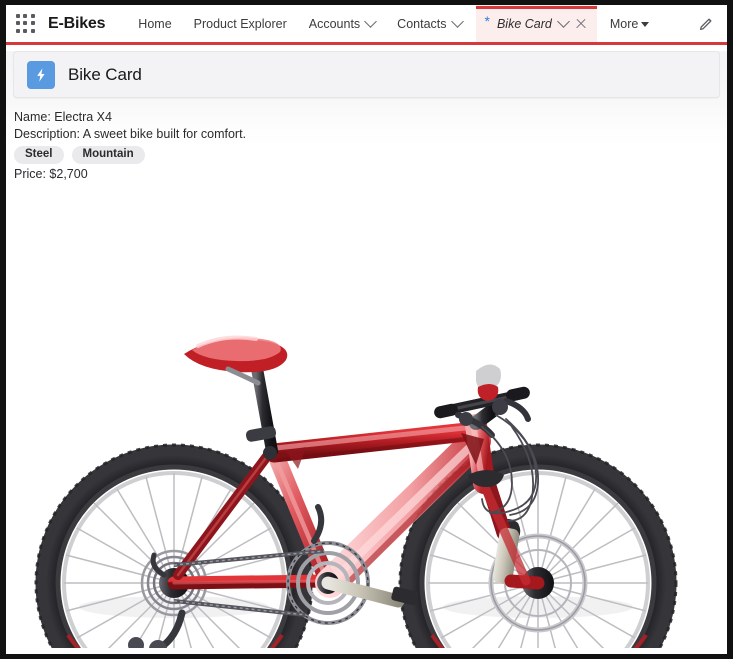 This screenshot has height=659, width=733. What do you see at coordinates (41, 74) in the screenshot?
I see `lightning-bolt-icon` at bounding box center [41, 74].